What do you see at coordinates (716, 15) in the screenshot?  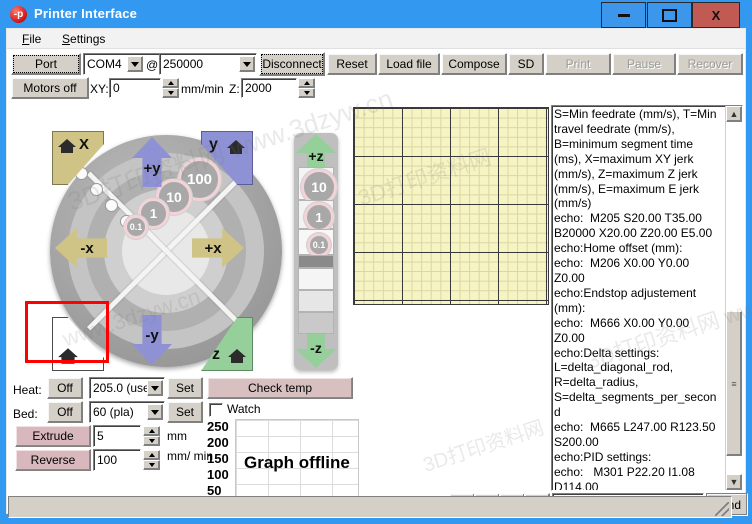 I see `close-button: X` at bounding box center [716, 15].